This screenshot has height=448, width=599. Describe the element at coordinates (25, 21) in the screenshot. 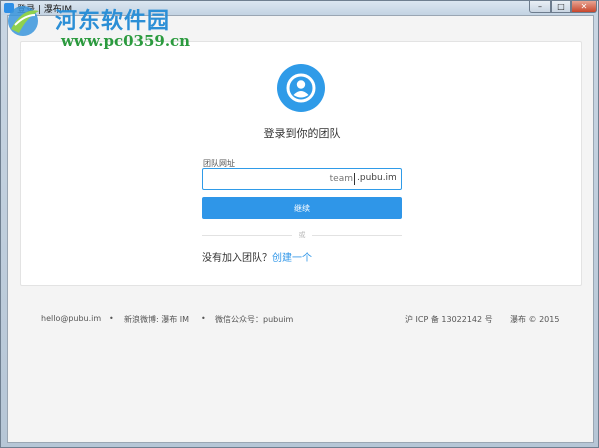

I see `watermark-logo-icon` at that location.